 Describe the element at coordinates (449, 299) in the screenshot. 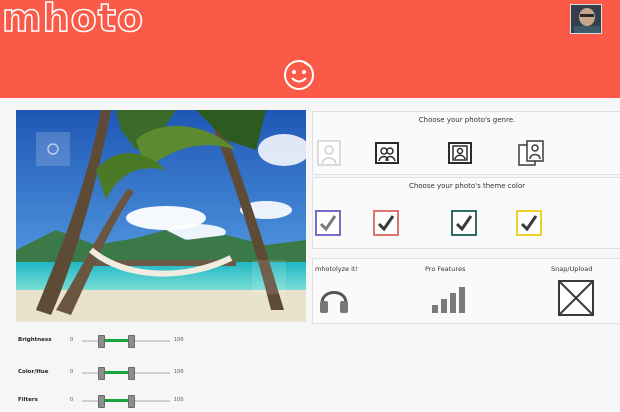

I see `signal-bars-icon` at that location.